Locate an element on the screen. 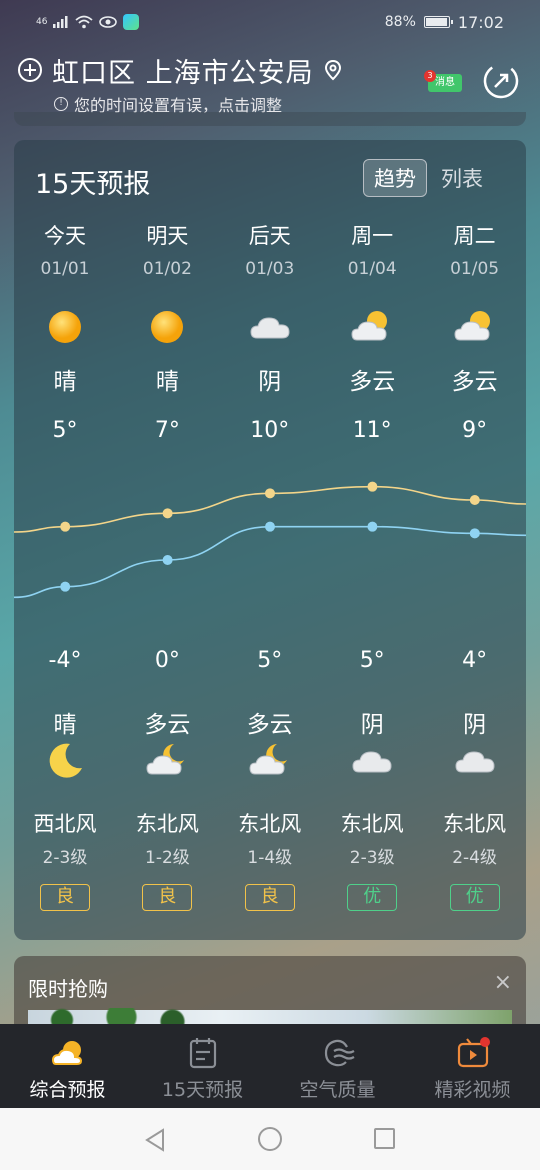 The width and height of the screenshot is (540, 1170). wind-direction: 西北风 is located at coordinates (65, 824).